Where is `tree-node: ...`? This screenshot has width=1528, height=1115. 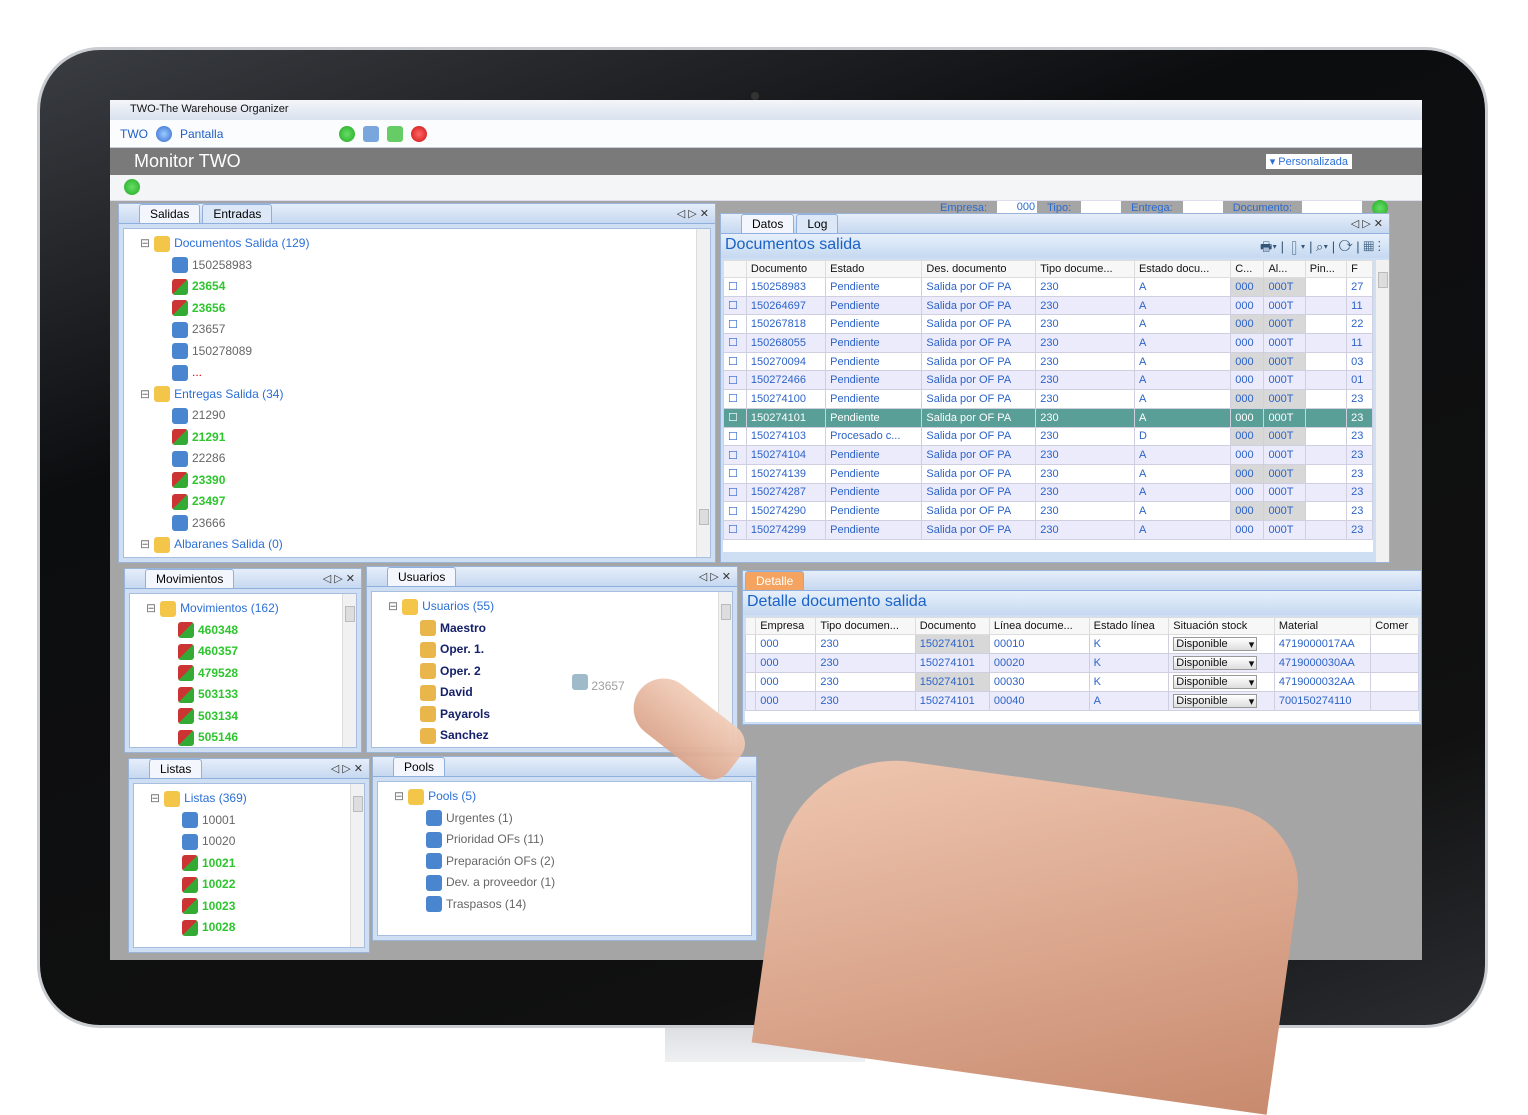
tree-node: ... is located at coordinates (417, 373).